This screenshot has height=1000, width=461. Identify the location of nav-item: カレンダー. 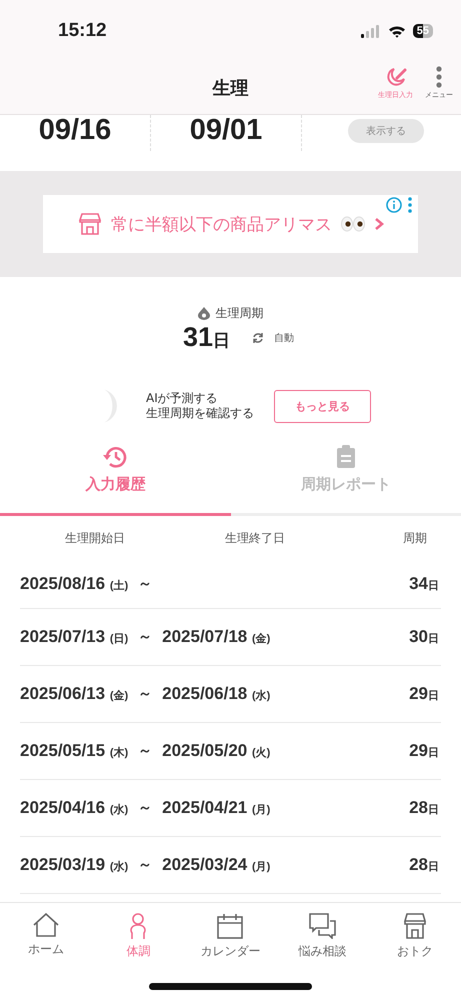
(230, 943).